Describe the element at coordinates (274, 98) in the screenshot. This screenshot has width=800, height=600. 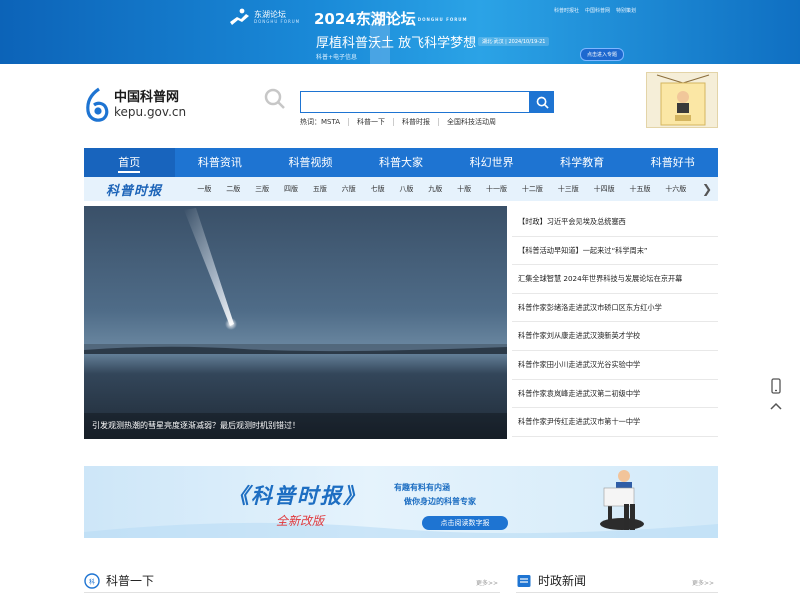
I see `decorative-search-icon` at that location.